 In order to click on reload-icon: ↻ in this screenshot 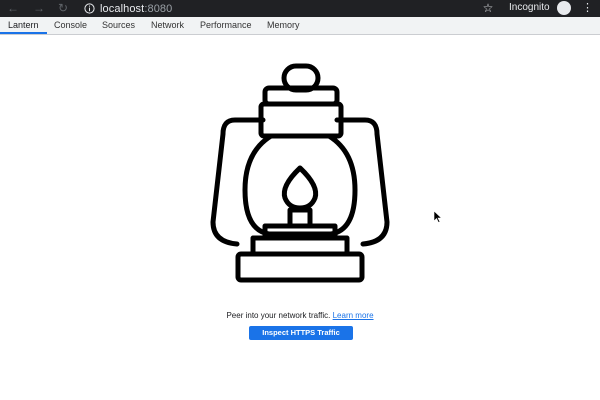, I will do `click(63, 8)`.